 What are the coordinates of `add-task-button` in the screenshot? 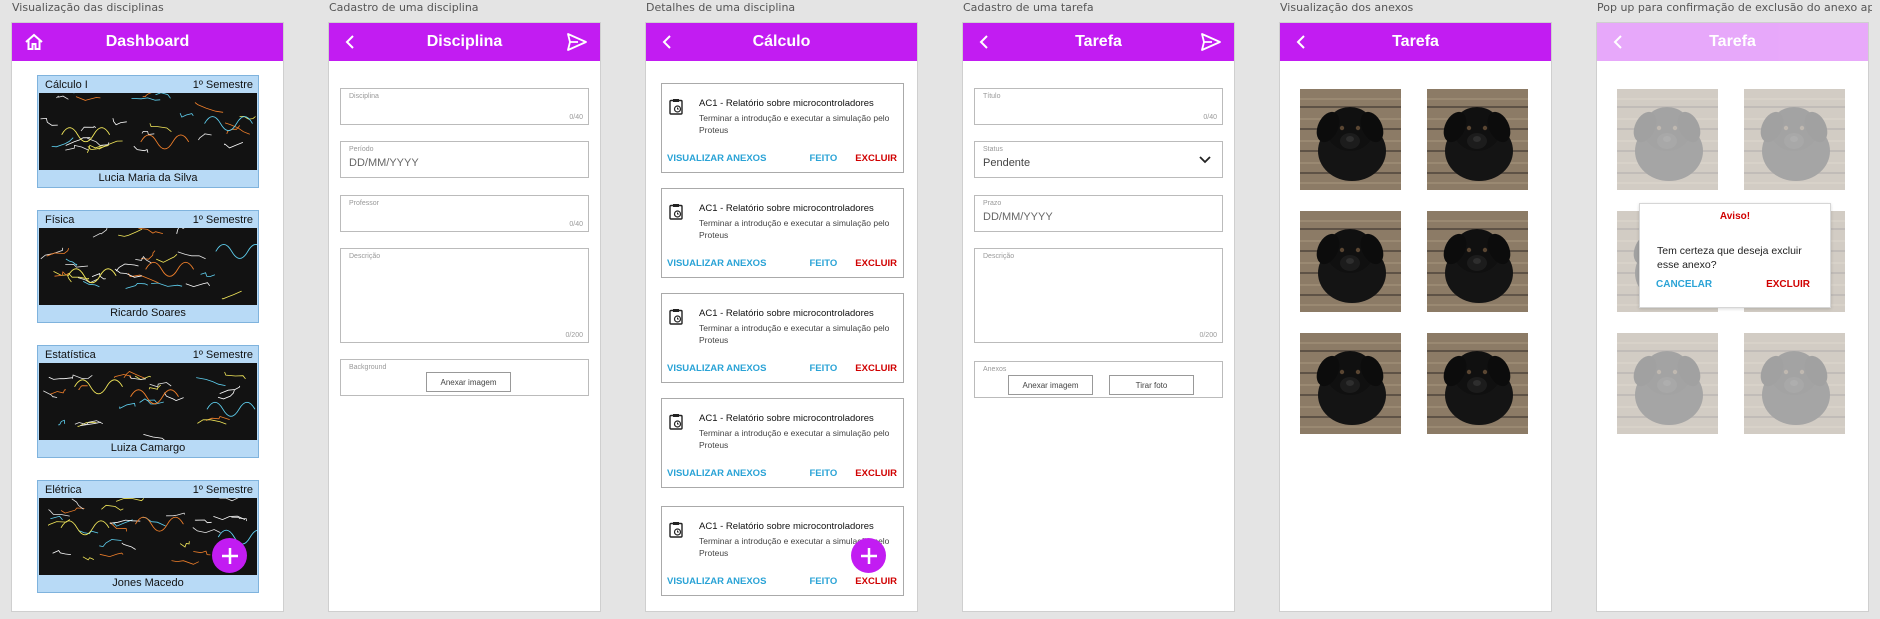 It's located at (868, 555).